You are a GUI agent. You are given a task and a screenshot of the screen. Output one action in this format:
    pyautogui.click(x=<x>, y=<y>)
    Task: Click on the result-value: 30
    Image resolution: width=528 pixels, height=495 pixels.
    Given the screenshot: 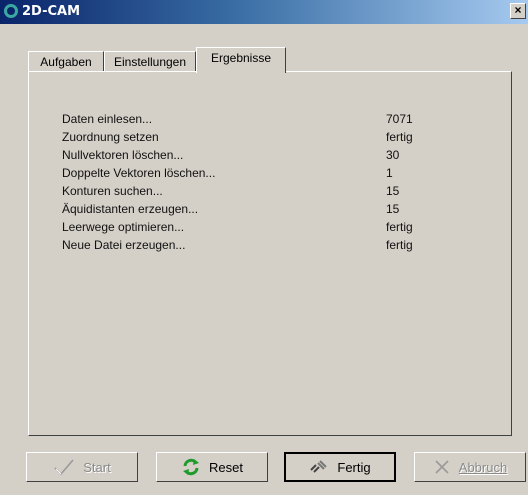 What is the action you would take?
    pyautogui.click(x=393, y=155)
    